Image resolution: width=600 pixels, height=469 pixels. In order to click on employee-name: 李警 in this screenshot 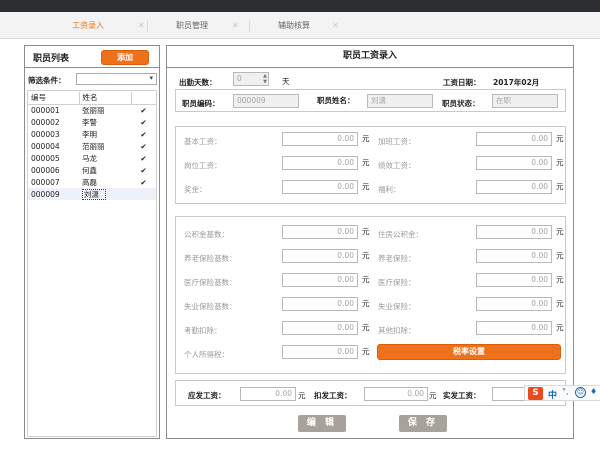, I will do `click(89, 122)`.